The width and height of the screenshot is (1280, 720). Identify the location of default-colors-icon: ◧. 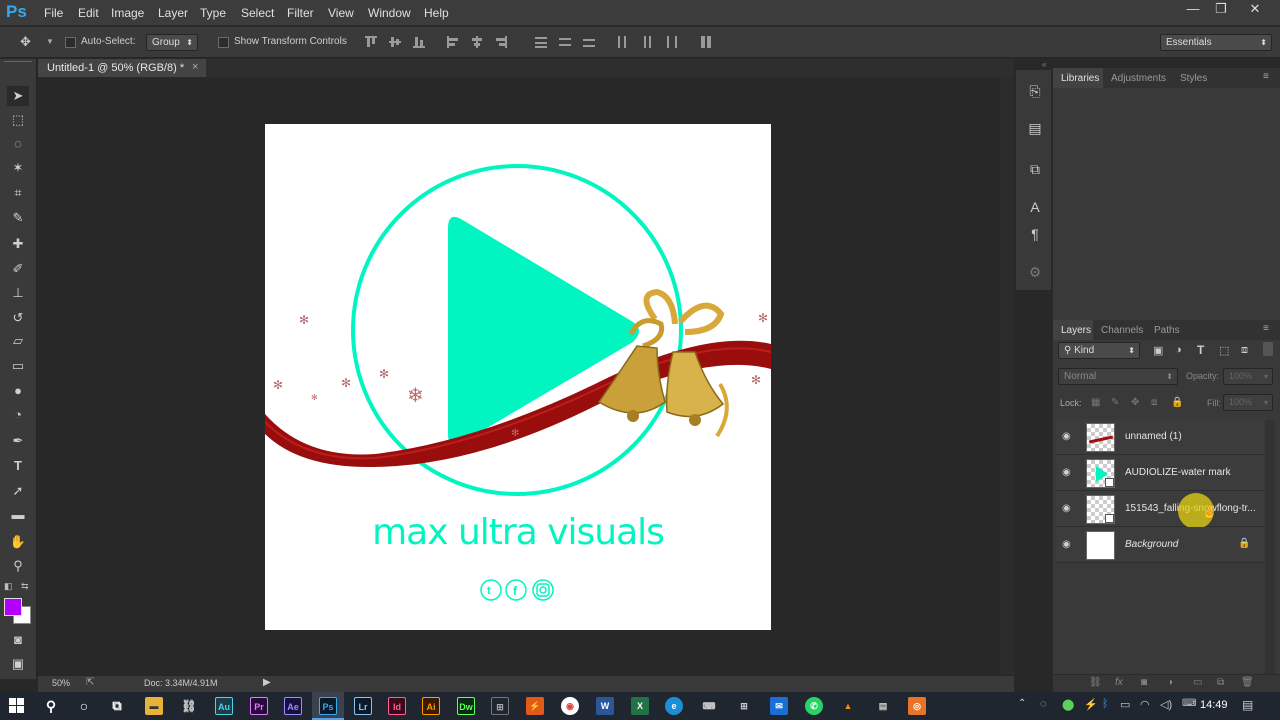
(8, 586).